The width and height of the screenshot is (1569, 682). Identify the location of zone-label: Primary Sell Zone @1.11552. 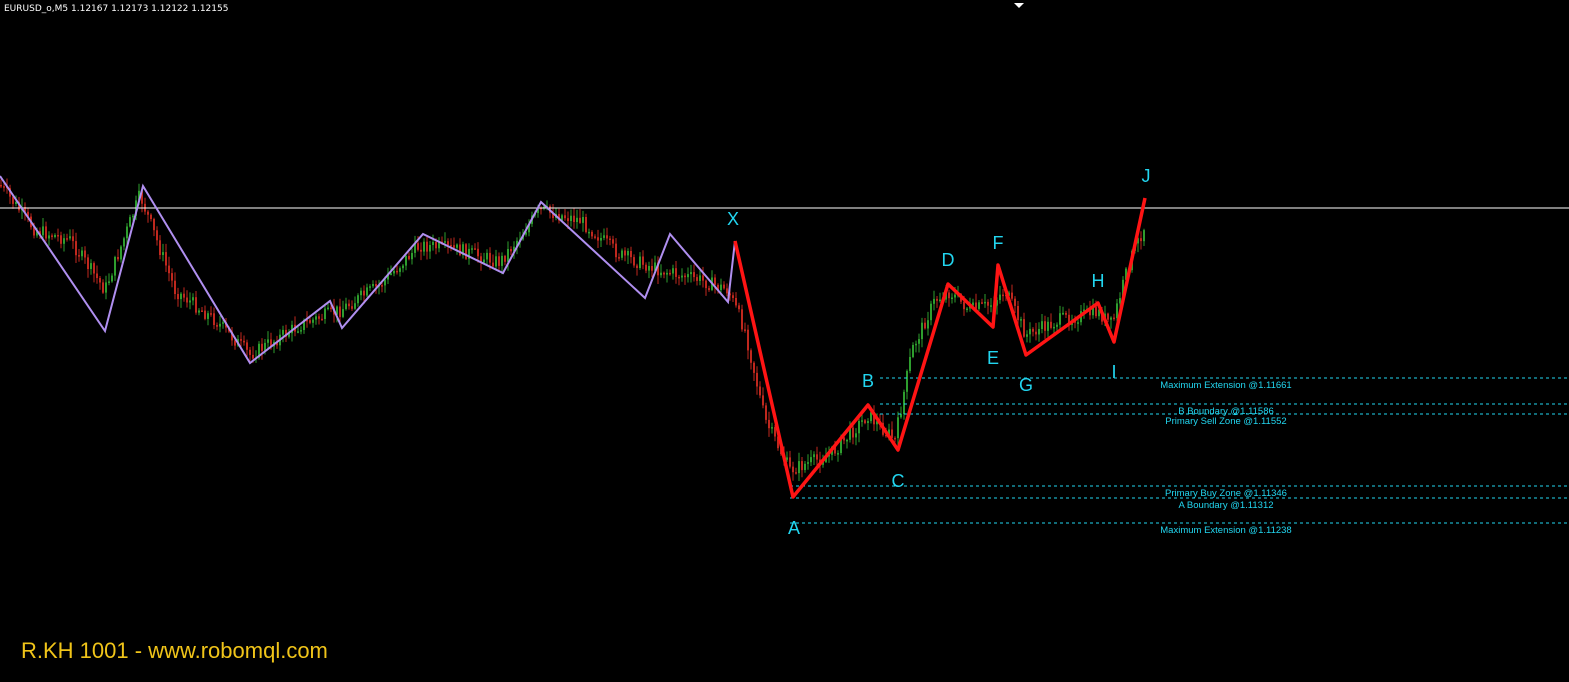
(1225, 421).